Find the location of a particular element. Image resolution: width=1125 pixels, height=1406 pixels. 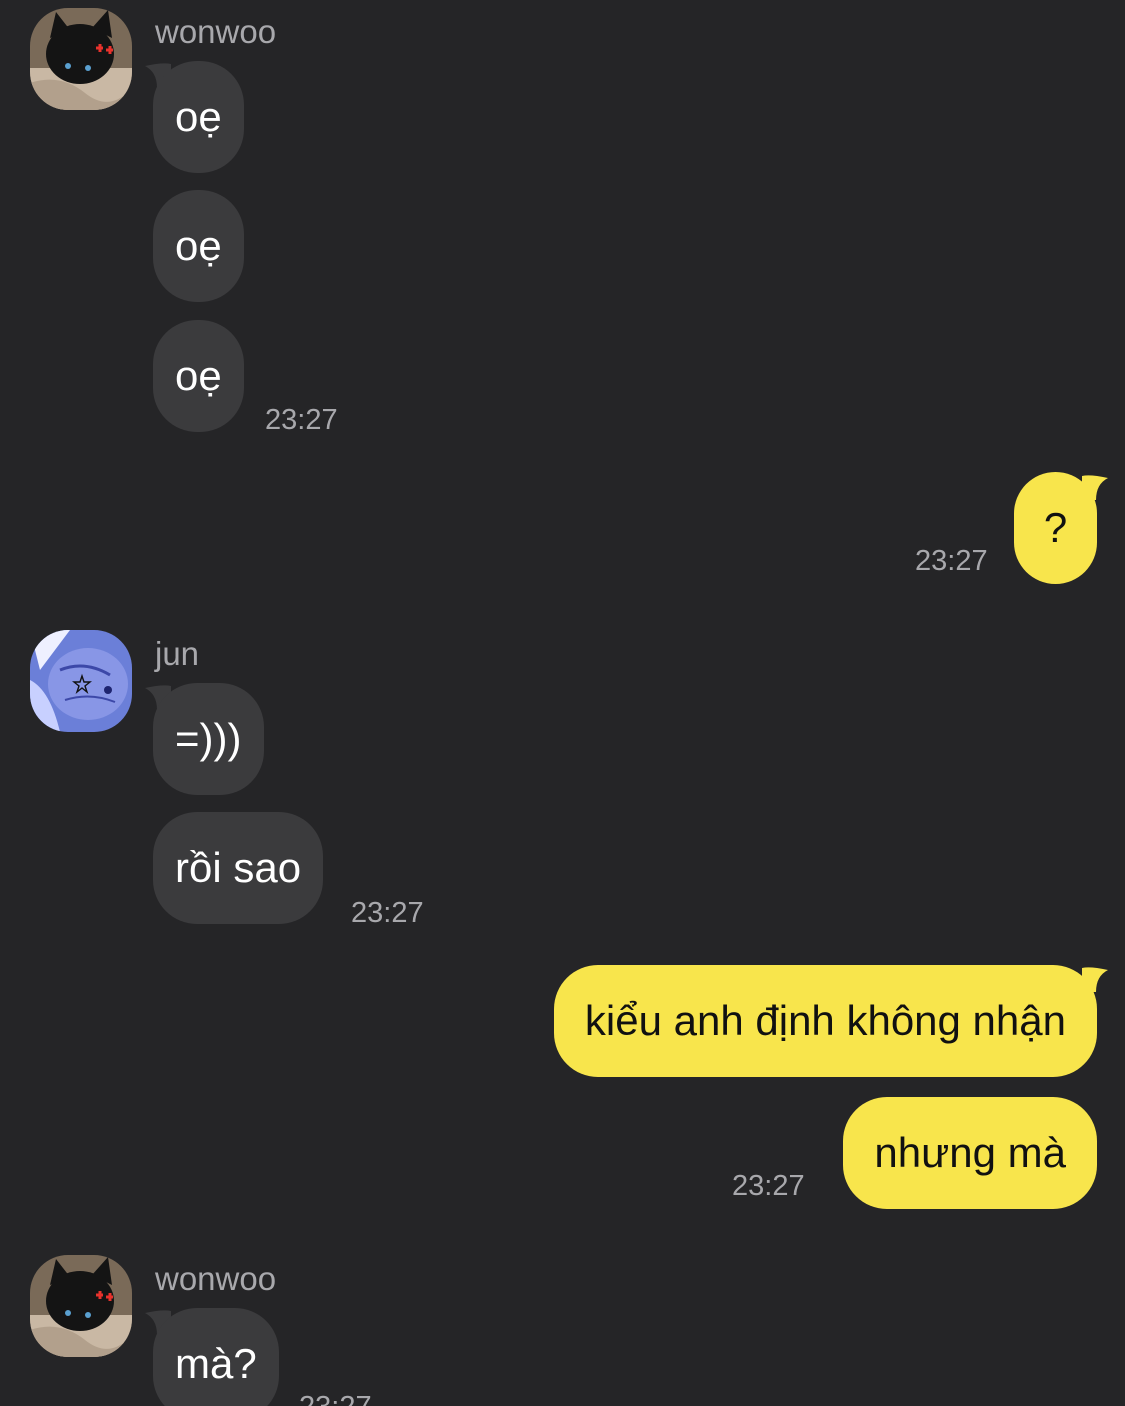

message-bubble: mà? is located at coordinates (216, 1357).